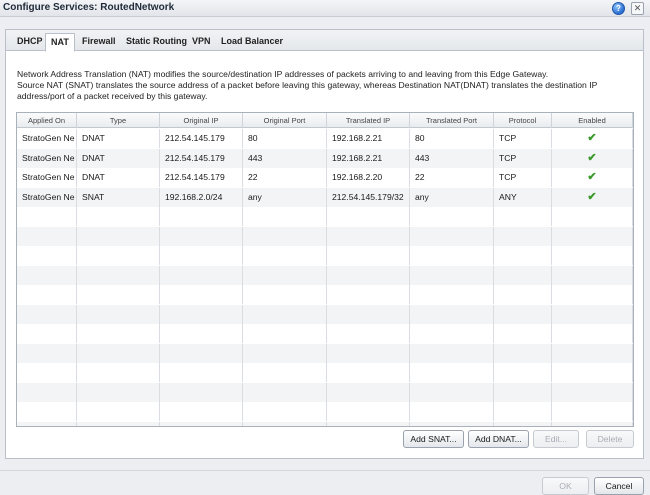  I want to click on cell-protocol: TCP, so click(523, 158).